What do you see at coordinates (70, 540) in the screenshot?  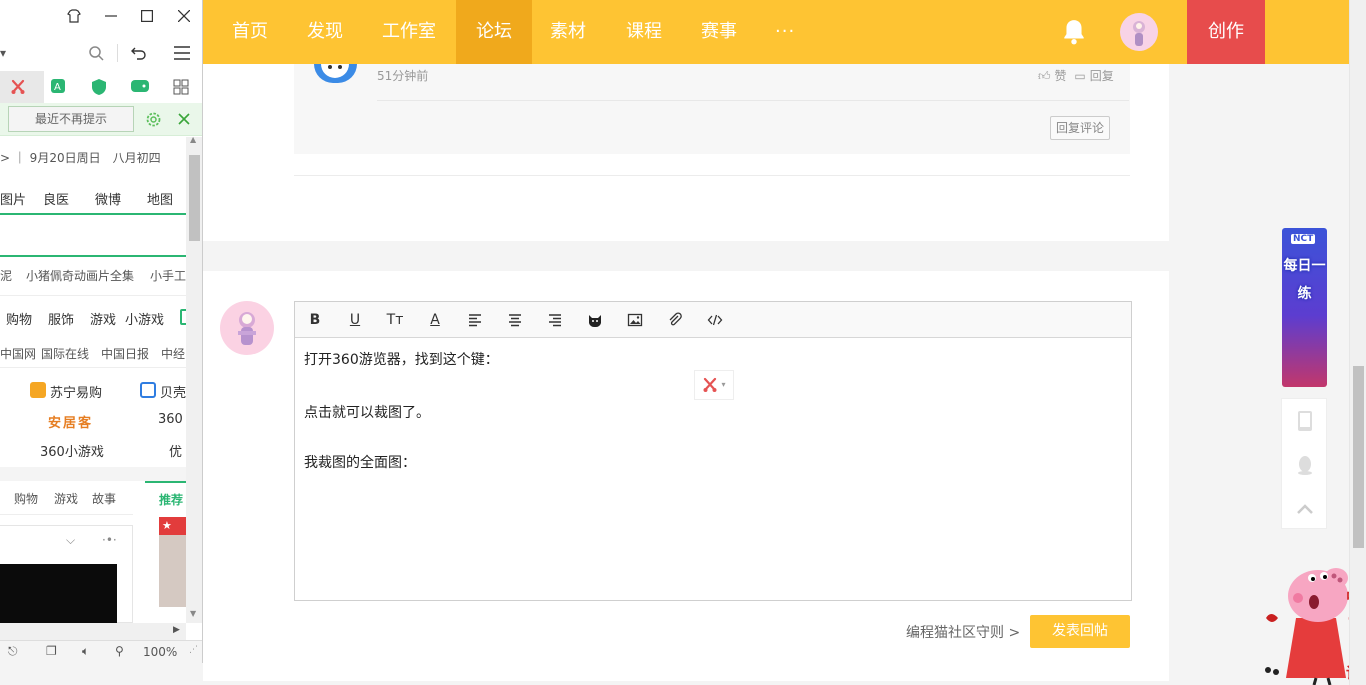 I see `chevron-down-icon: ⌵` at bounding box center [70, 540].